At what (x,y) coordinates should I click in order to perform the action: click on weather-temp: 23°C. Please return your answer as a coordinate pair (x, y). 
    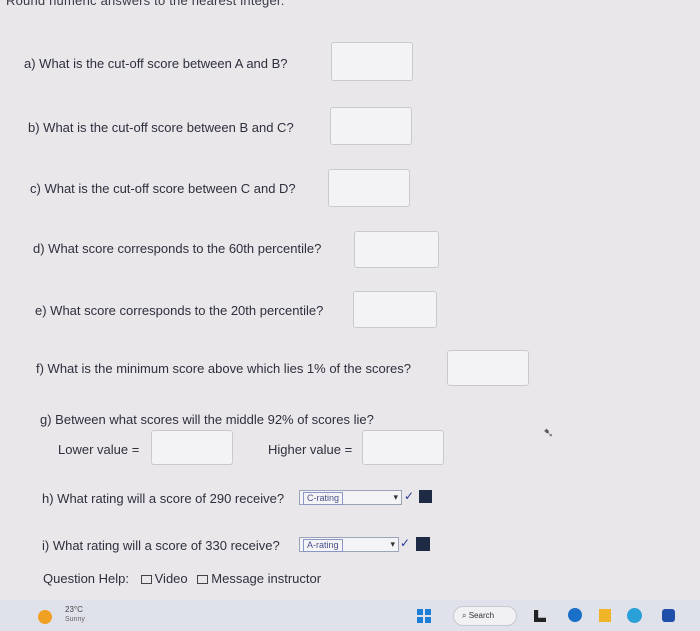
    Looking at the image, I should click on (74, 609).